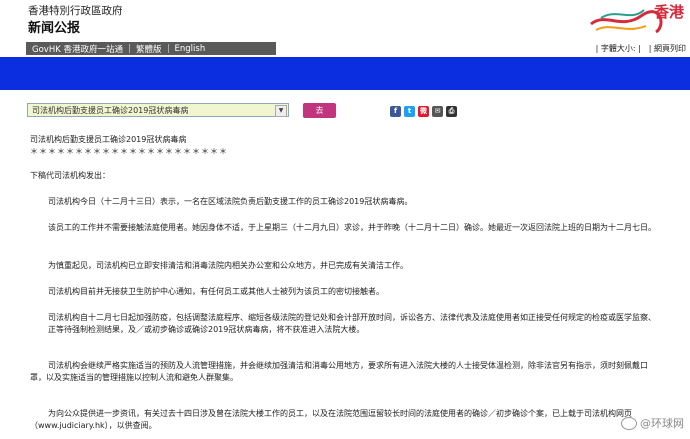 The width and height of the screenshot is (690, 439). I want to click on go-button: 去, so click(319, 110).